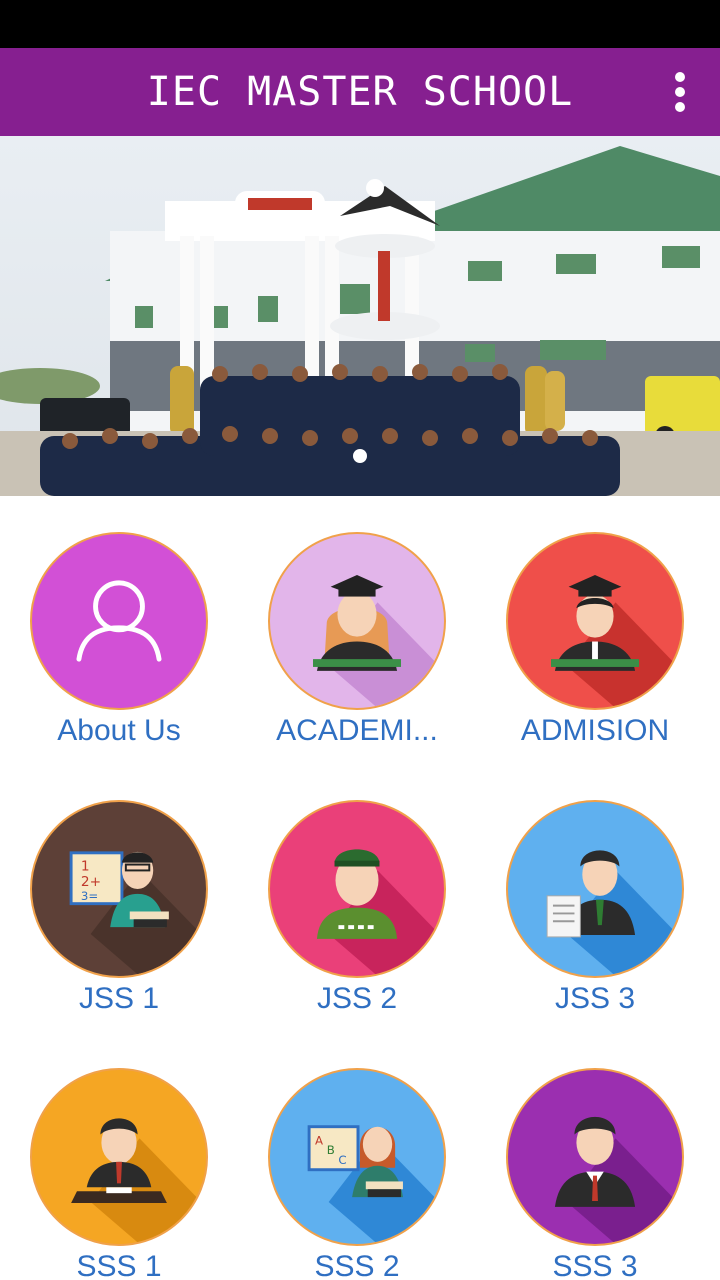 The image size is (720, 1280). What do you see at coordinates (89, 896) in the screenshot?
I see `svg-text: 3=` at bounding box center [89, 896].